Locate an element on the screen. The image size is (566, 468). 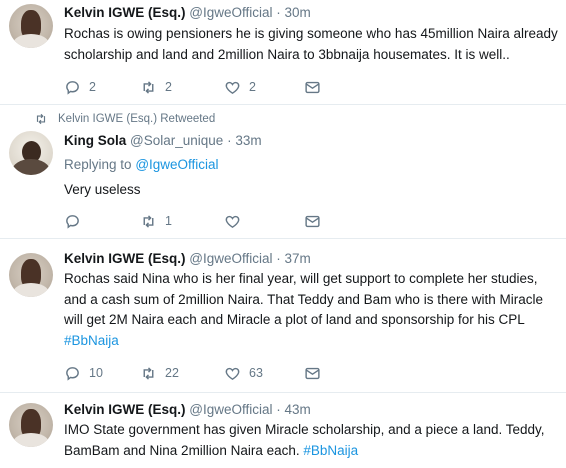
reply-count: 10 is located at coordinates (96, 373).